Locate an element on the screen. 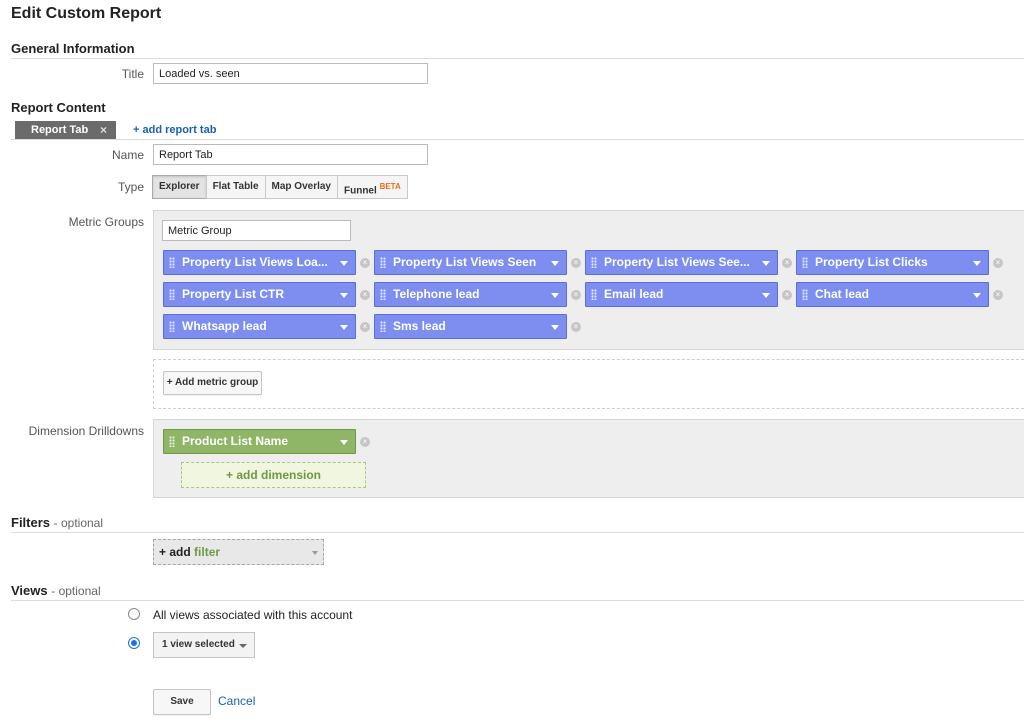 This screenshot has width=1024, height=724. metric-chip: Sms lead is located at coordinates (470, 326).